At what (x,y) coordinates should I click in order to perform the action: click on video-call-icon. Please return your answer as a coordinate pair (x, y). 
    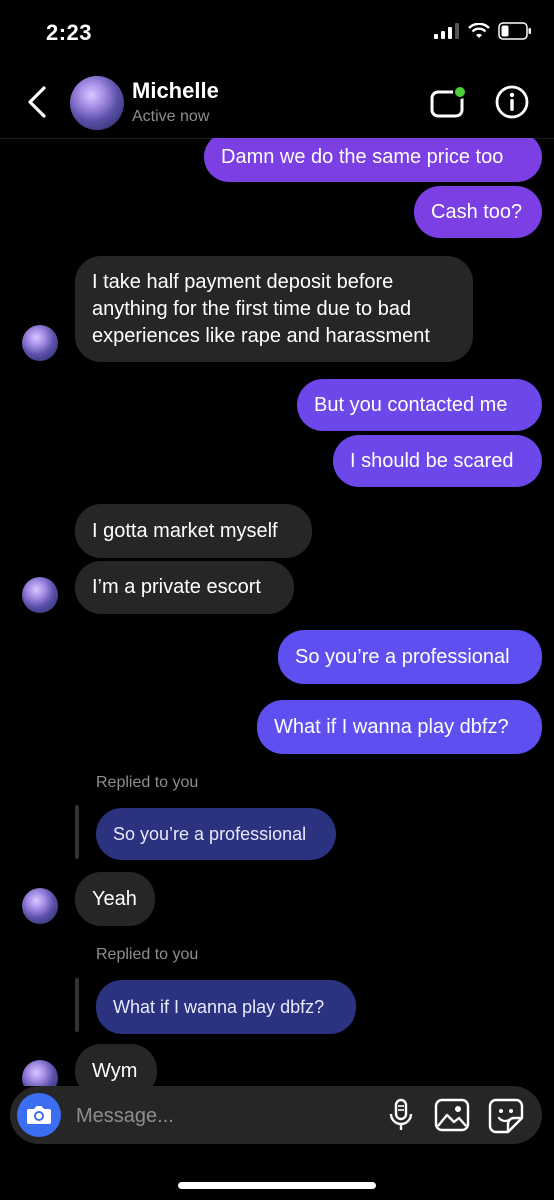
    Looking at the image, I should click on (450, 103).